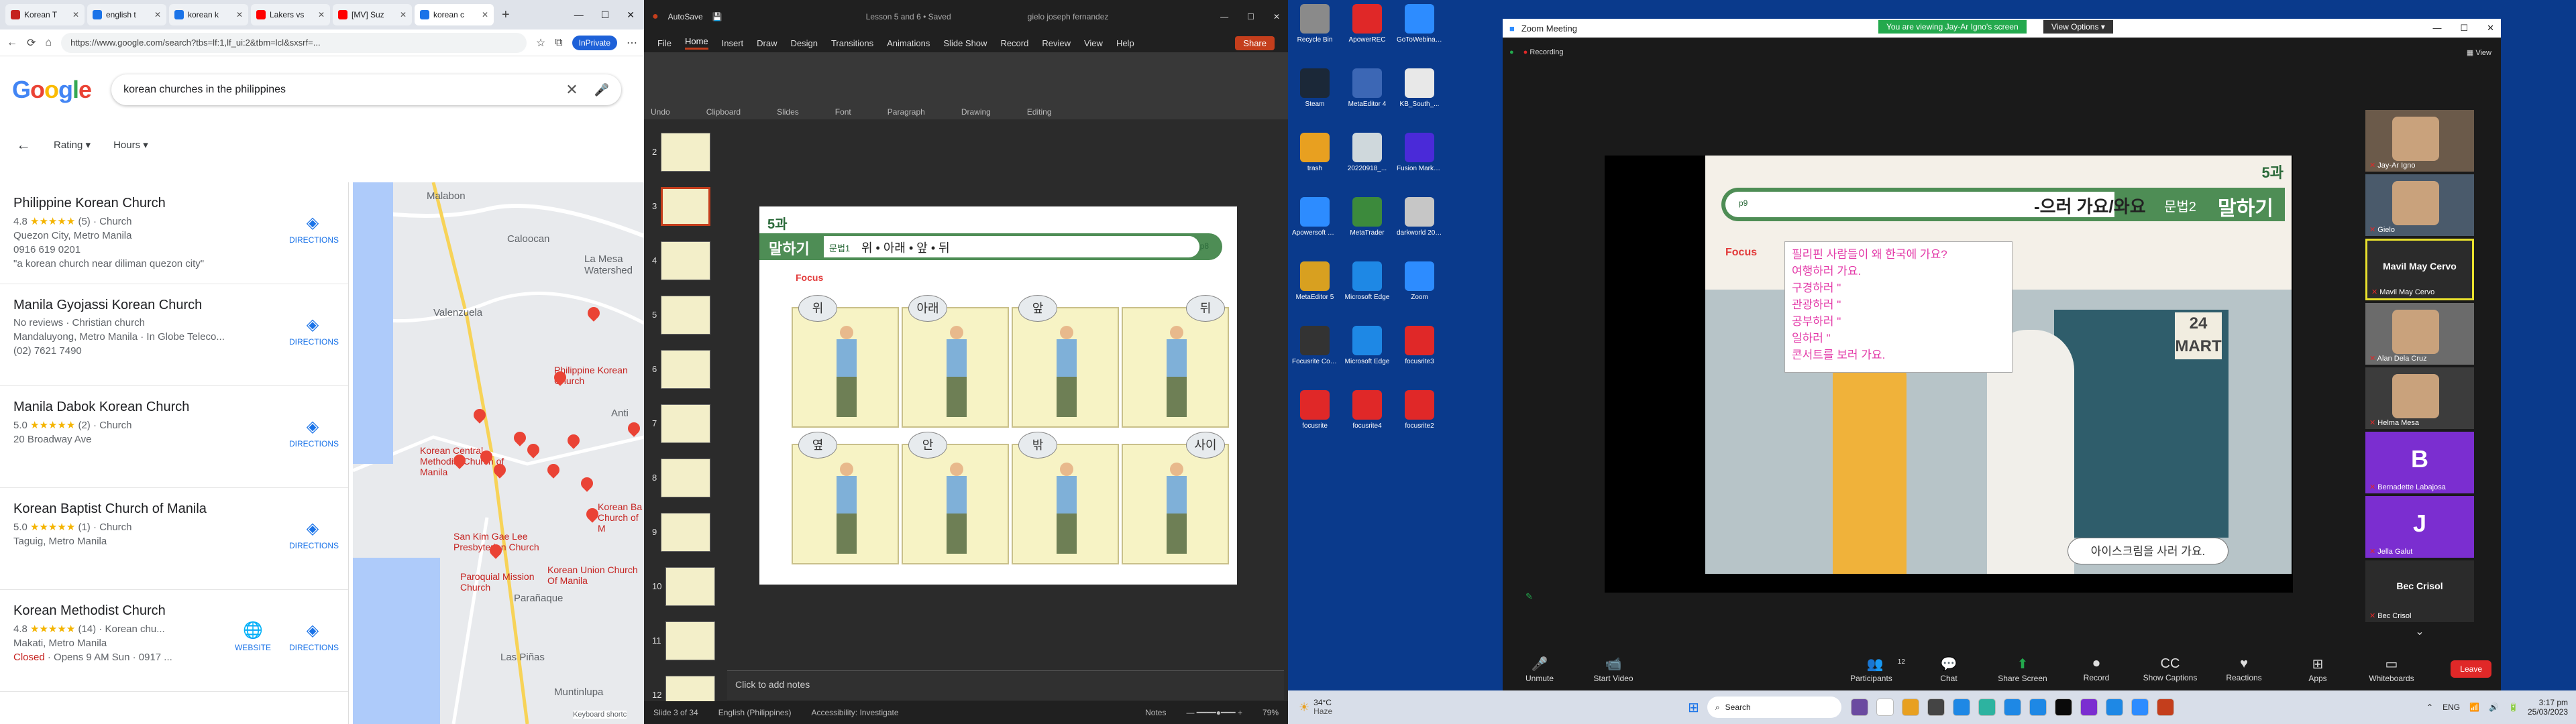 This screenshot has width=2576, height=724. I want to click on start-button: ⊞, so click(1693, 707).